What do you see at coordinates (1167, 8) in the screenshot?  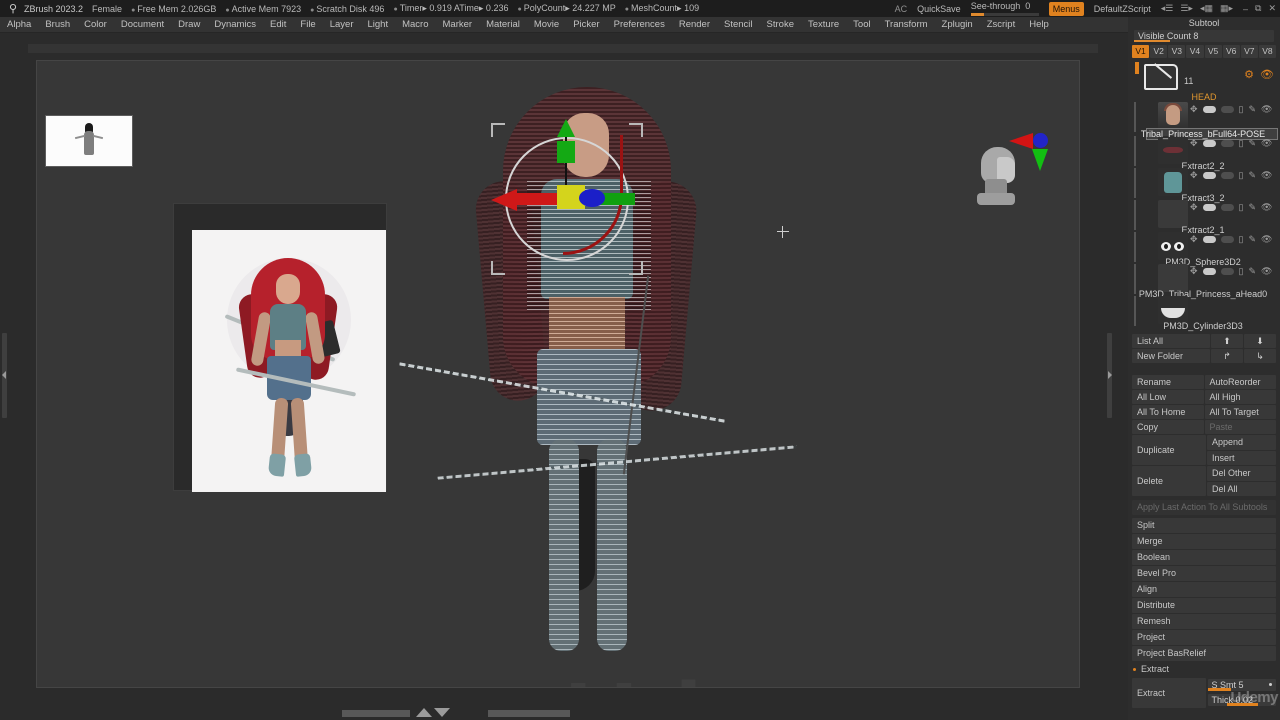 I see `shelf-left-toggle-icon: ◂☰` at bounding box center [1167, 8].